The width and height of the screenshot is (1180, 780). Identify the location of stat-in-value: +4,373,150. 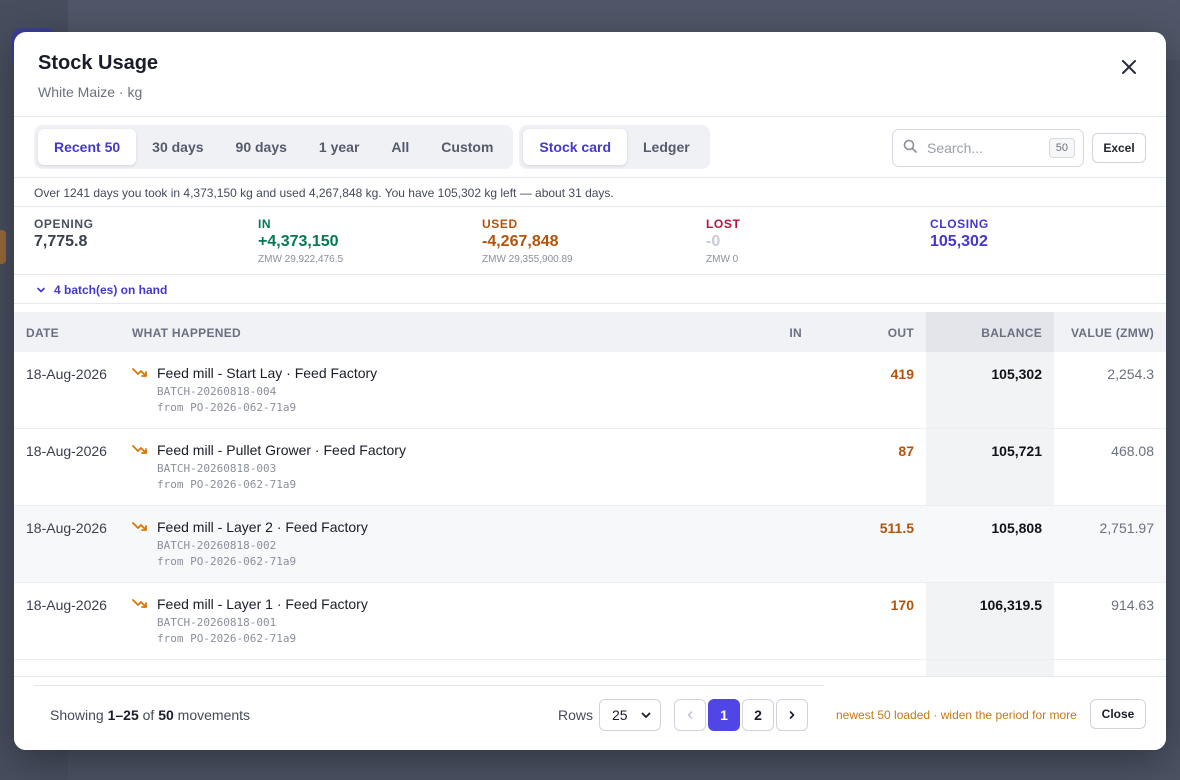
(298, 241).